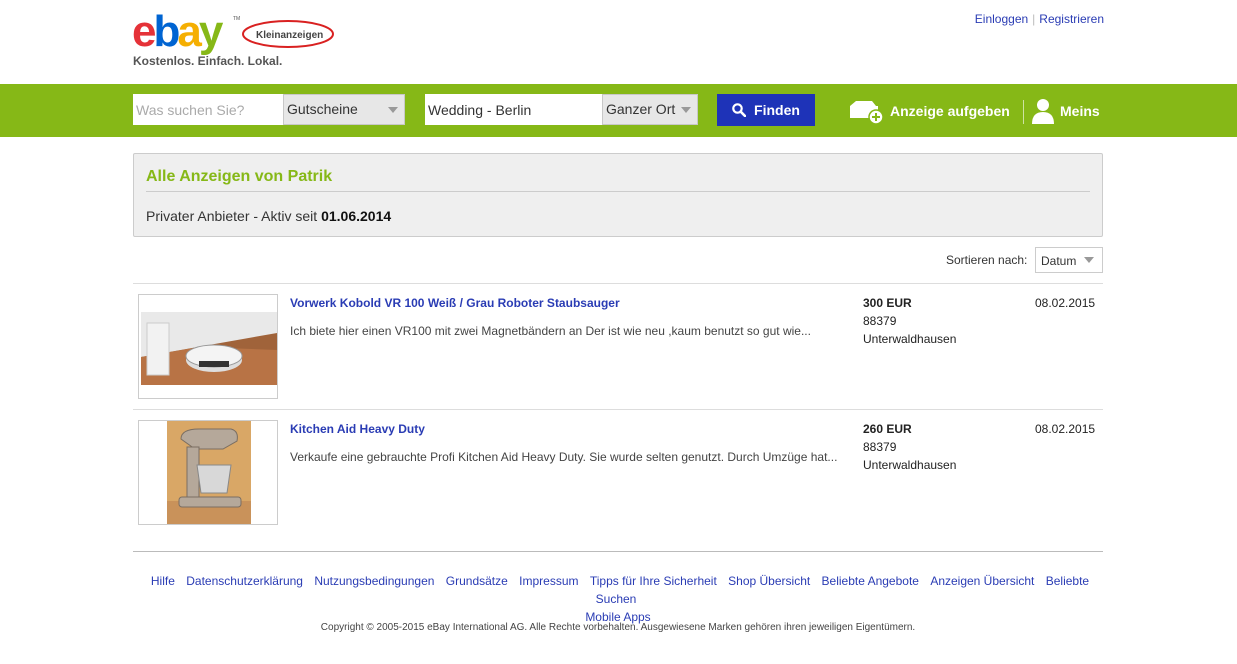 The height and width of the screenshot is (664, 1237). What do you see at coordinates (1071, 19) in the screenshot?
I see `register-link: Registrieren` at bounding box center [1071, 19].